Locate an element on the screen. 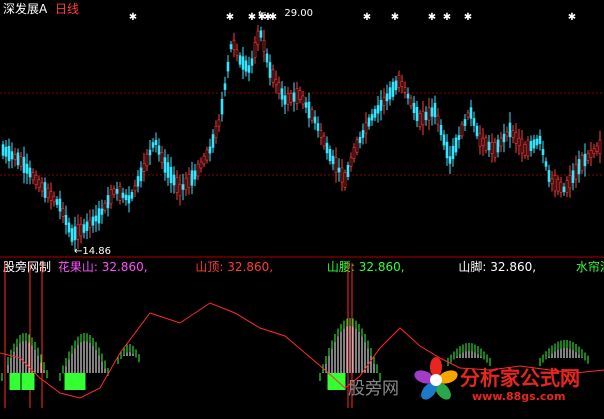  site-url: www.88gs.com is located at coordinates (519, 396).